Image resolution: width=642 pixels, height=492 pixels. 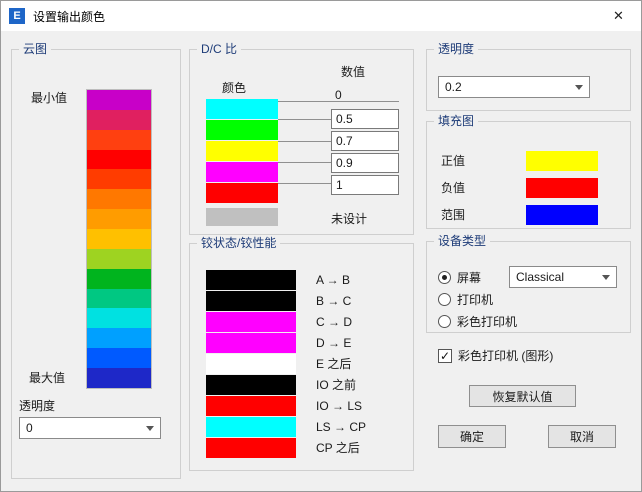 I want to click on hinge-range-label: C → D, so click(x=334, y=321).